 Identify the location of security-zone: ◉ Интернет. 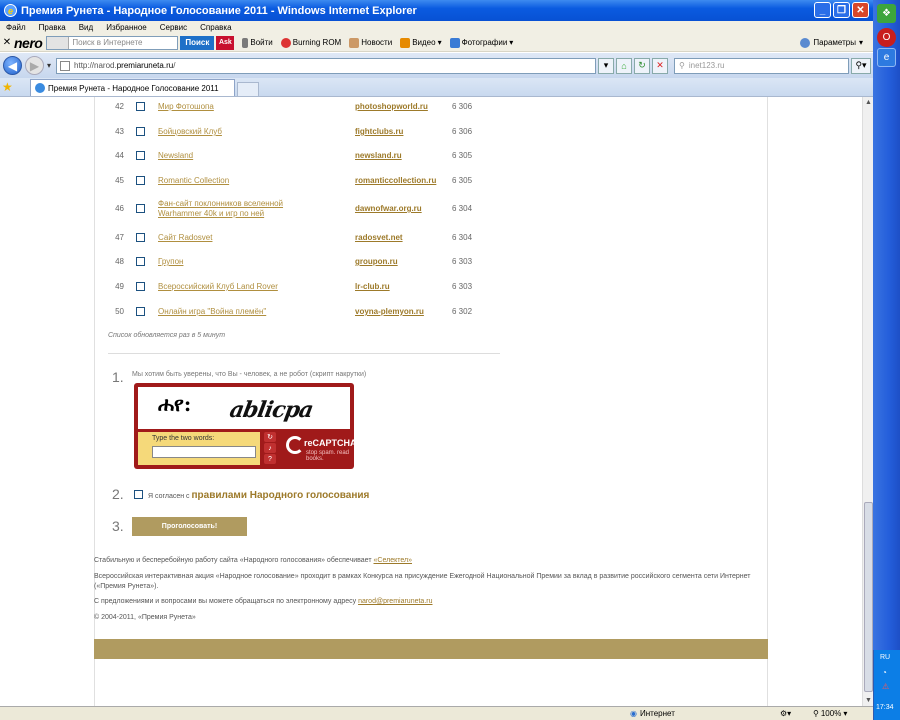
(652, 713).